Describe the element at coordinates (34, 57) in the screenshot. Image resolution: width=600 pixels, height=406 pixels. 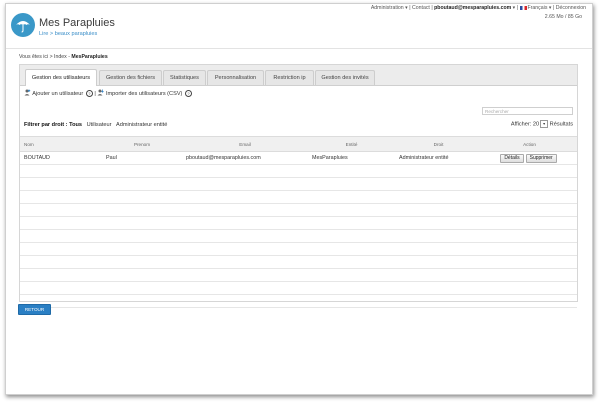
I see `breadcrumb-prefix: Vous êtes ici` at that location.